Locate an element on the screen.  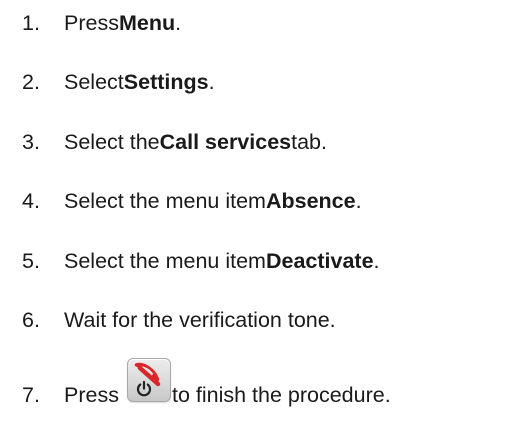
step-number: 7. is located at coordinates (31, 394).